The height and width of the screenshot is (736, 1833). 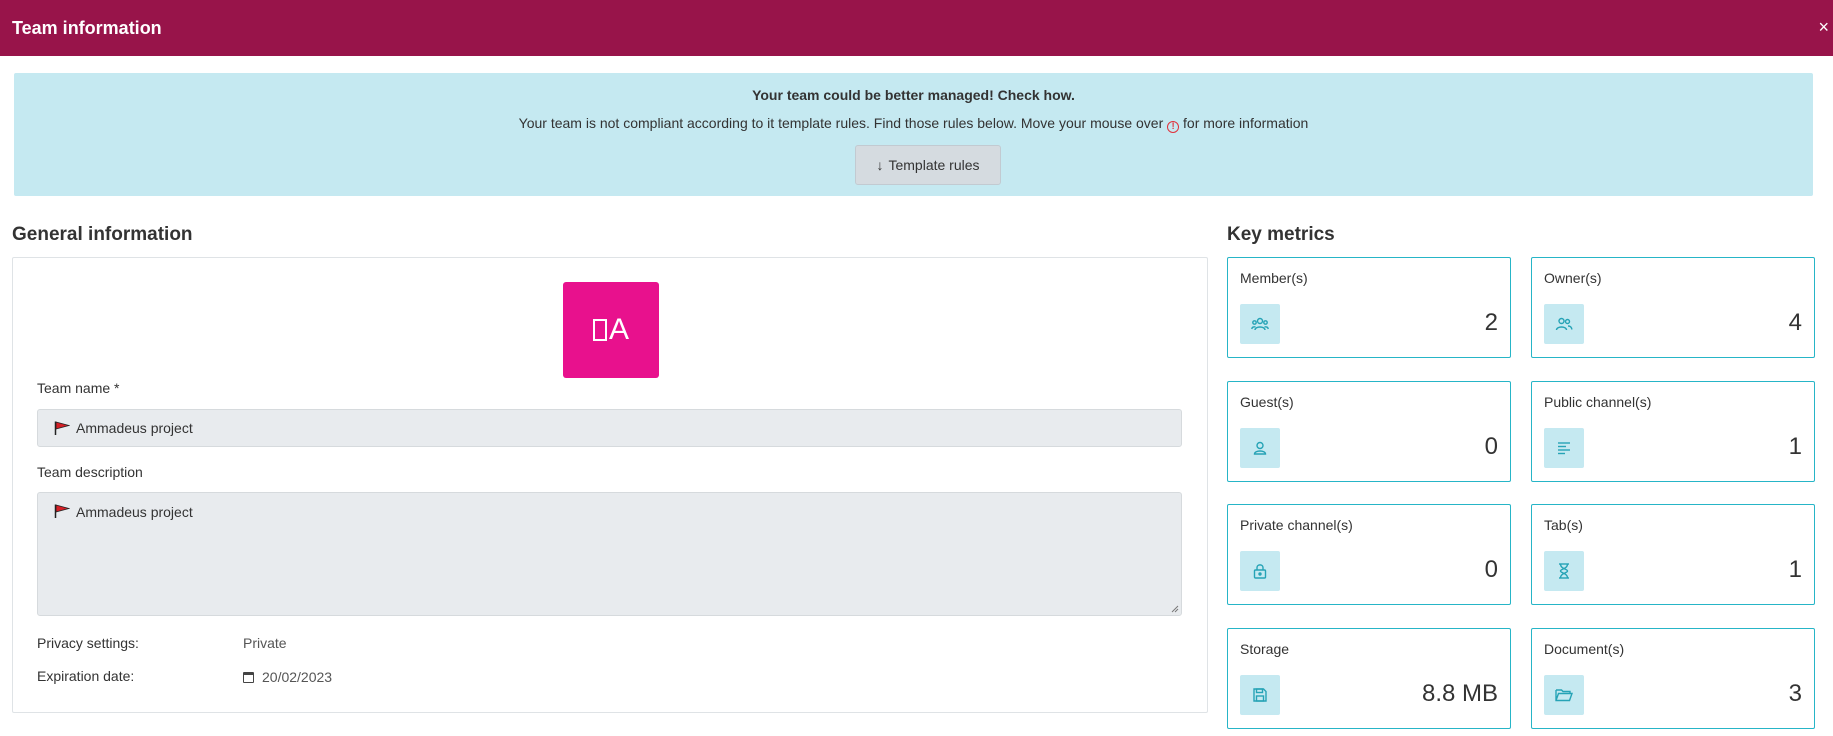 I want to click on dialog-header: Team information ×, so click(x=916, y=28).